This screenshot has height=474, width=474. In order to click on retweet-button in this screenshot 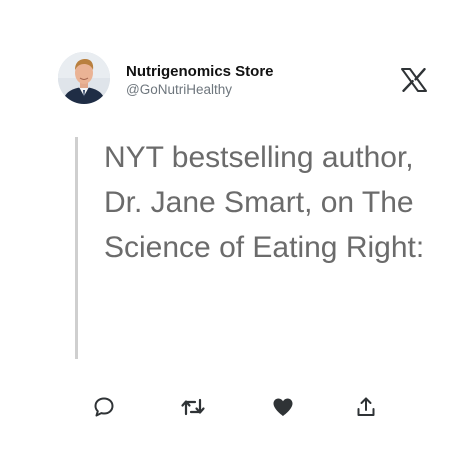, I will do `click(193, 407)`.